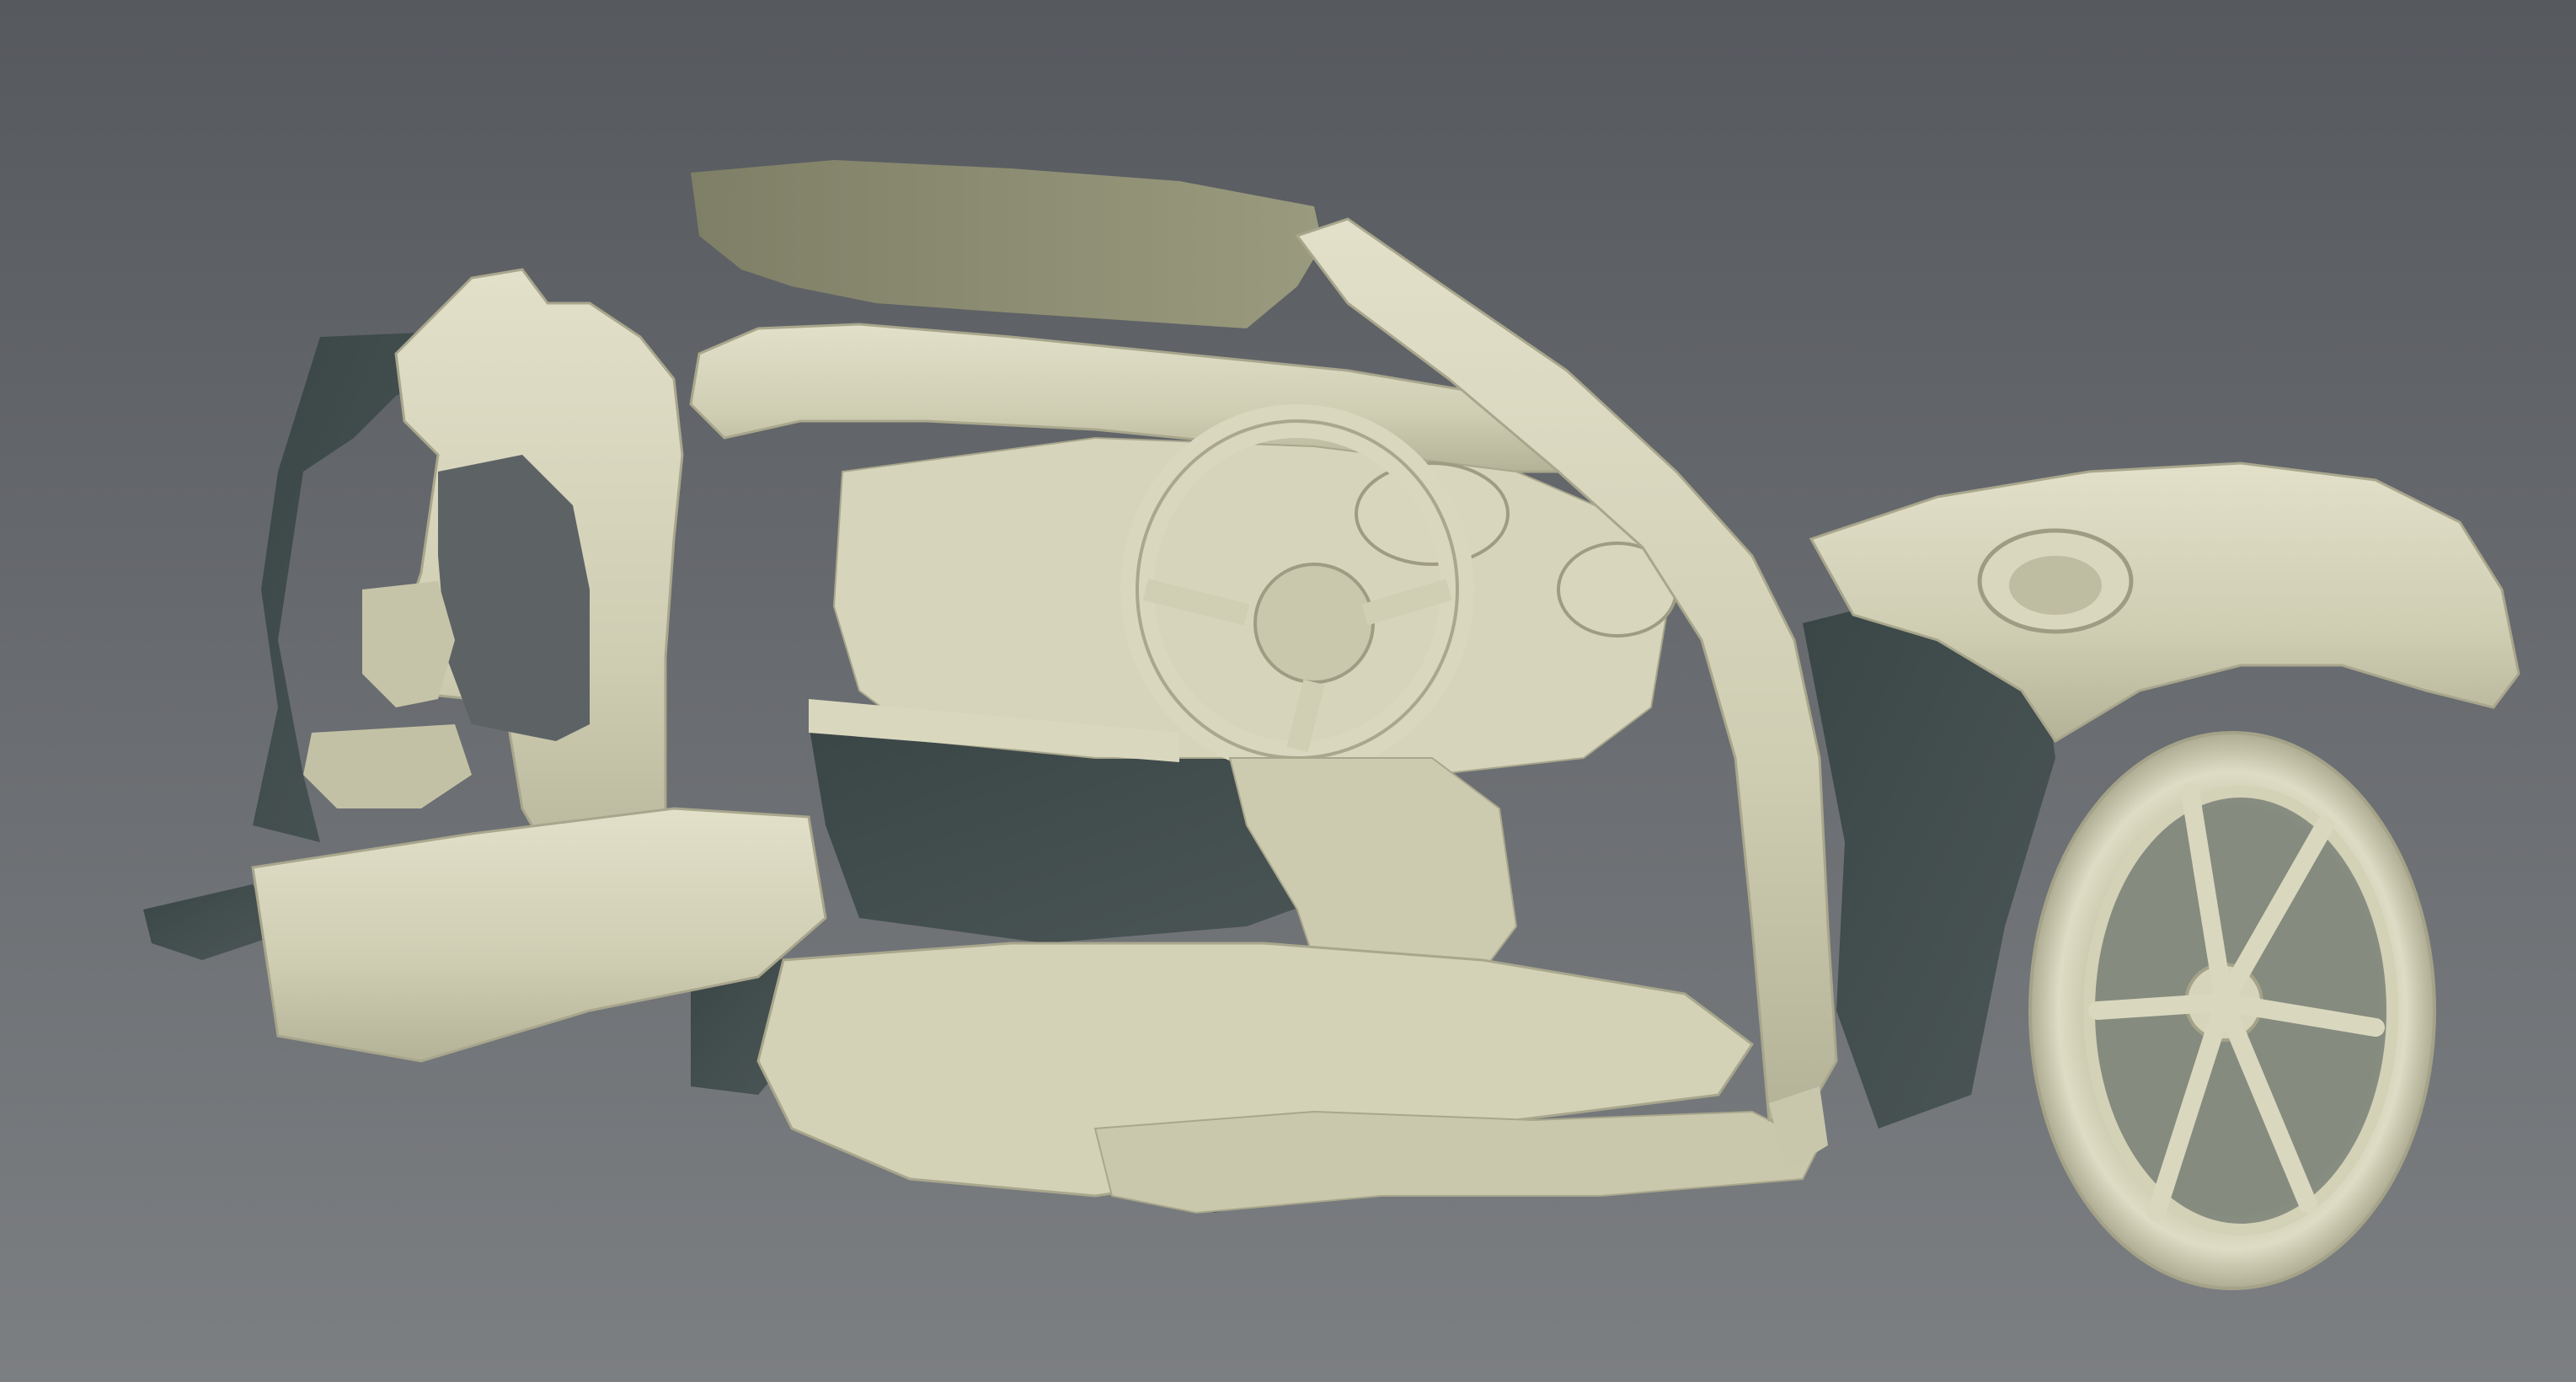 The height and width of the screenshot is (1382, 2576). What do you see at coordinates (408, 644) in the screenshot?
I see `loose-panel-left` at bounding box center [408, 644].